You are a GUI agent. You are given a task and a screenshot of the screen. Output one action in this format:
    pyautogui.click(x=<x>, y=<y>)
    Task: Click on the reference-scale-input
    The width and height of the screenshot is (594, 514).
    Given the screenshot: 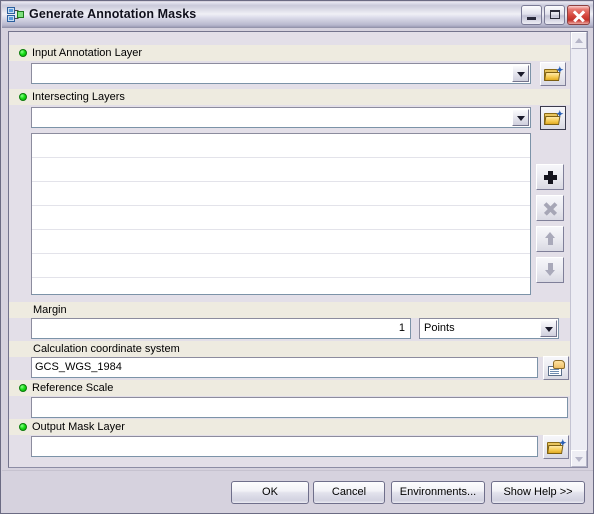 What is the action you would take?
    pyautogui.click(x=299, y=407)
    